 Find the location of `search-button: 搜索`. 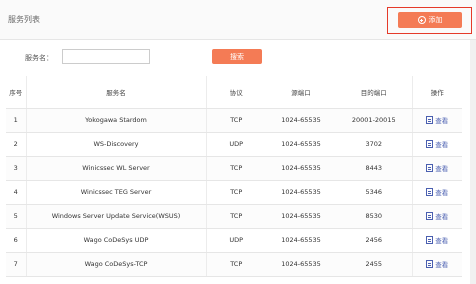

search-button: 搜索 is located at coordinates (237, 56).